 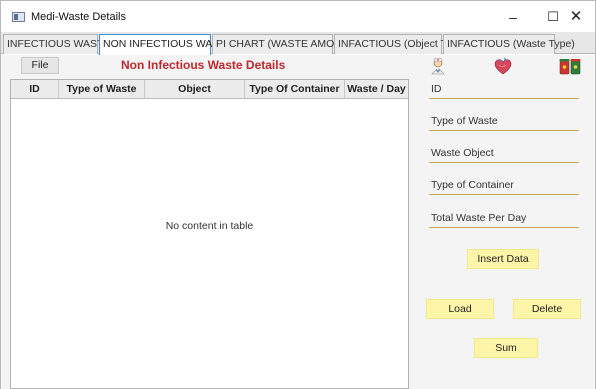 I want to click on column-header-object: Object, so click(x=195, y=89).